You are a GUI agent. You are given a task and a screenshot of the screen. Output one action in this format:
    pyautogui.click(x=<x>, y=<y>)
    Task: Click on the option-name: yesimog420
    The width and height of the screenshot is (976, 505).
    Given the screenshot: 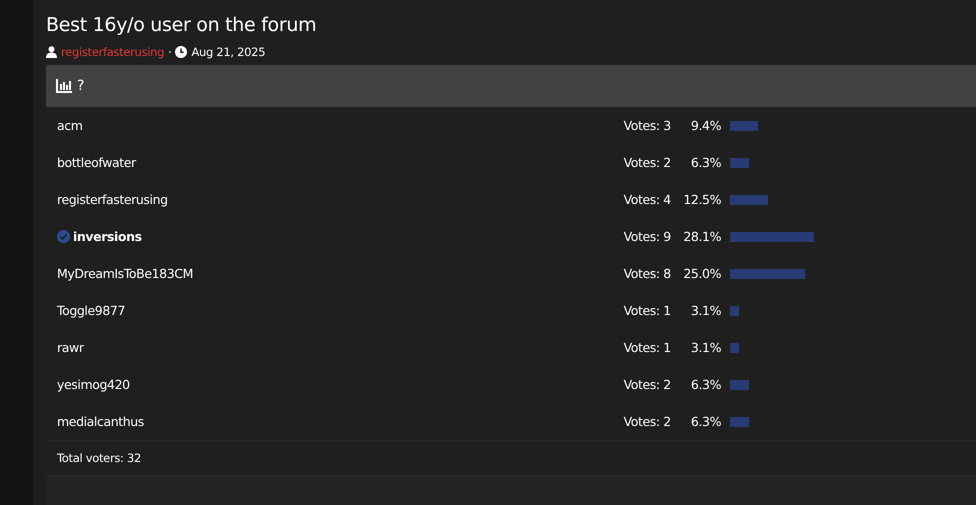 What is the action you would take?
    pyautogui.click(x=93, y=384)
    